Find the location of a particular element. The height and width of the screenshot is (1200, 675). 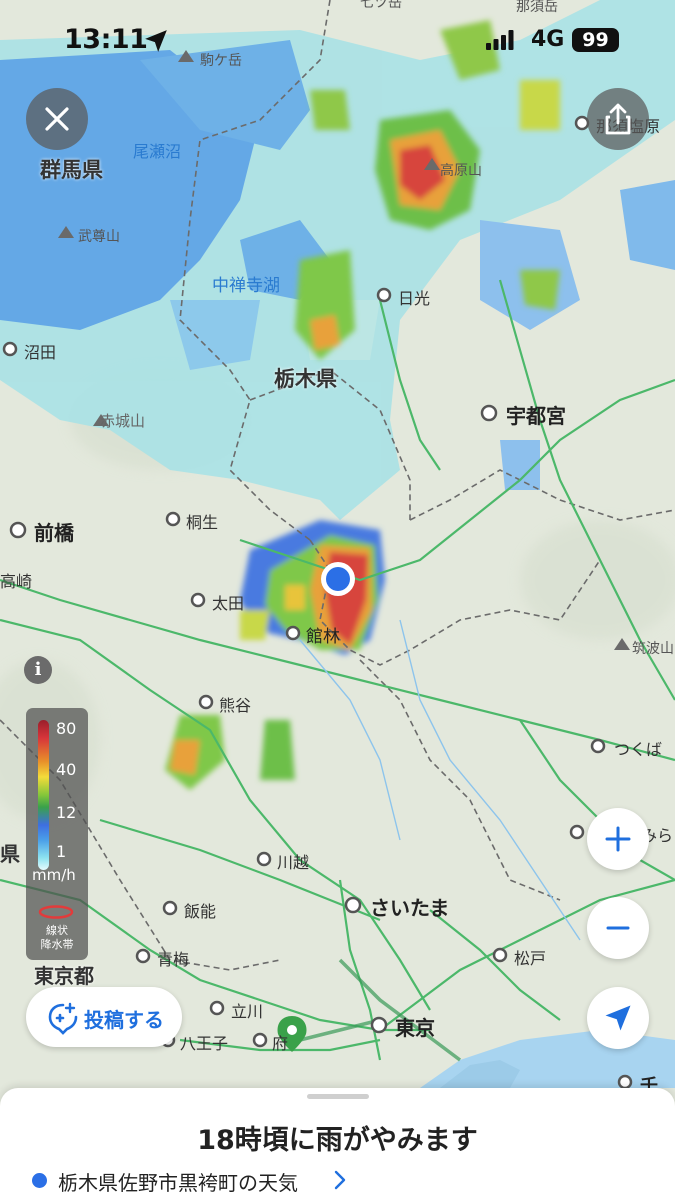

legend-tick-40: 40 is located at coordinates (66, 769).